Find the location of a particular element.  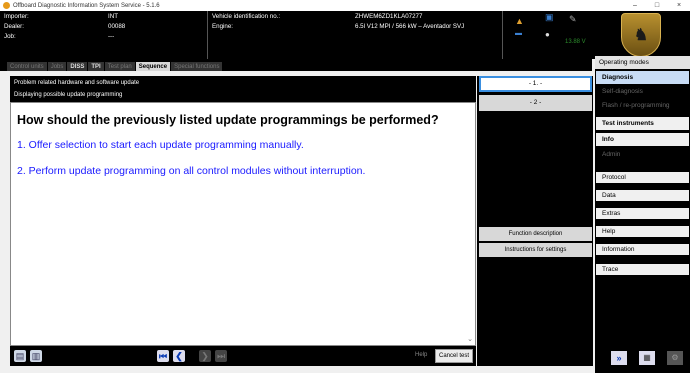

mode-flash: Flash / re-programming is located at coordinates (642, 105).